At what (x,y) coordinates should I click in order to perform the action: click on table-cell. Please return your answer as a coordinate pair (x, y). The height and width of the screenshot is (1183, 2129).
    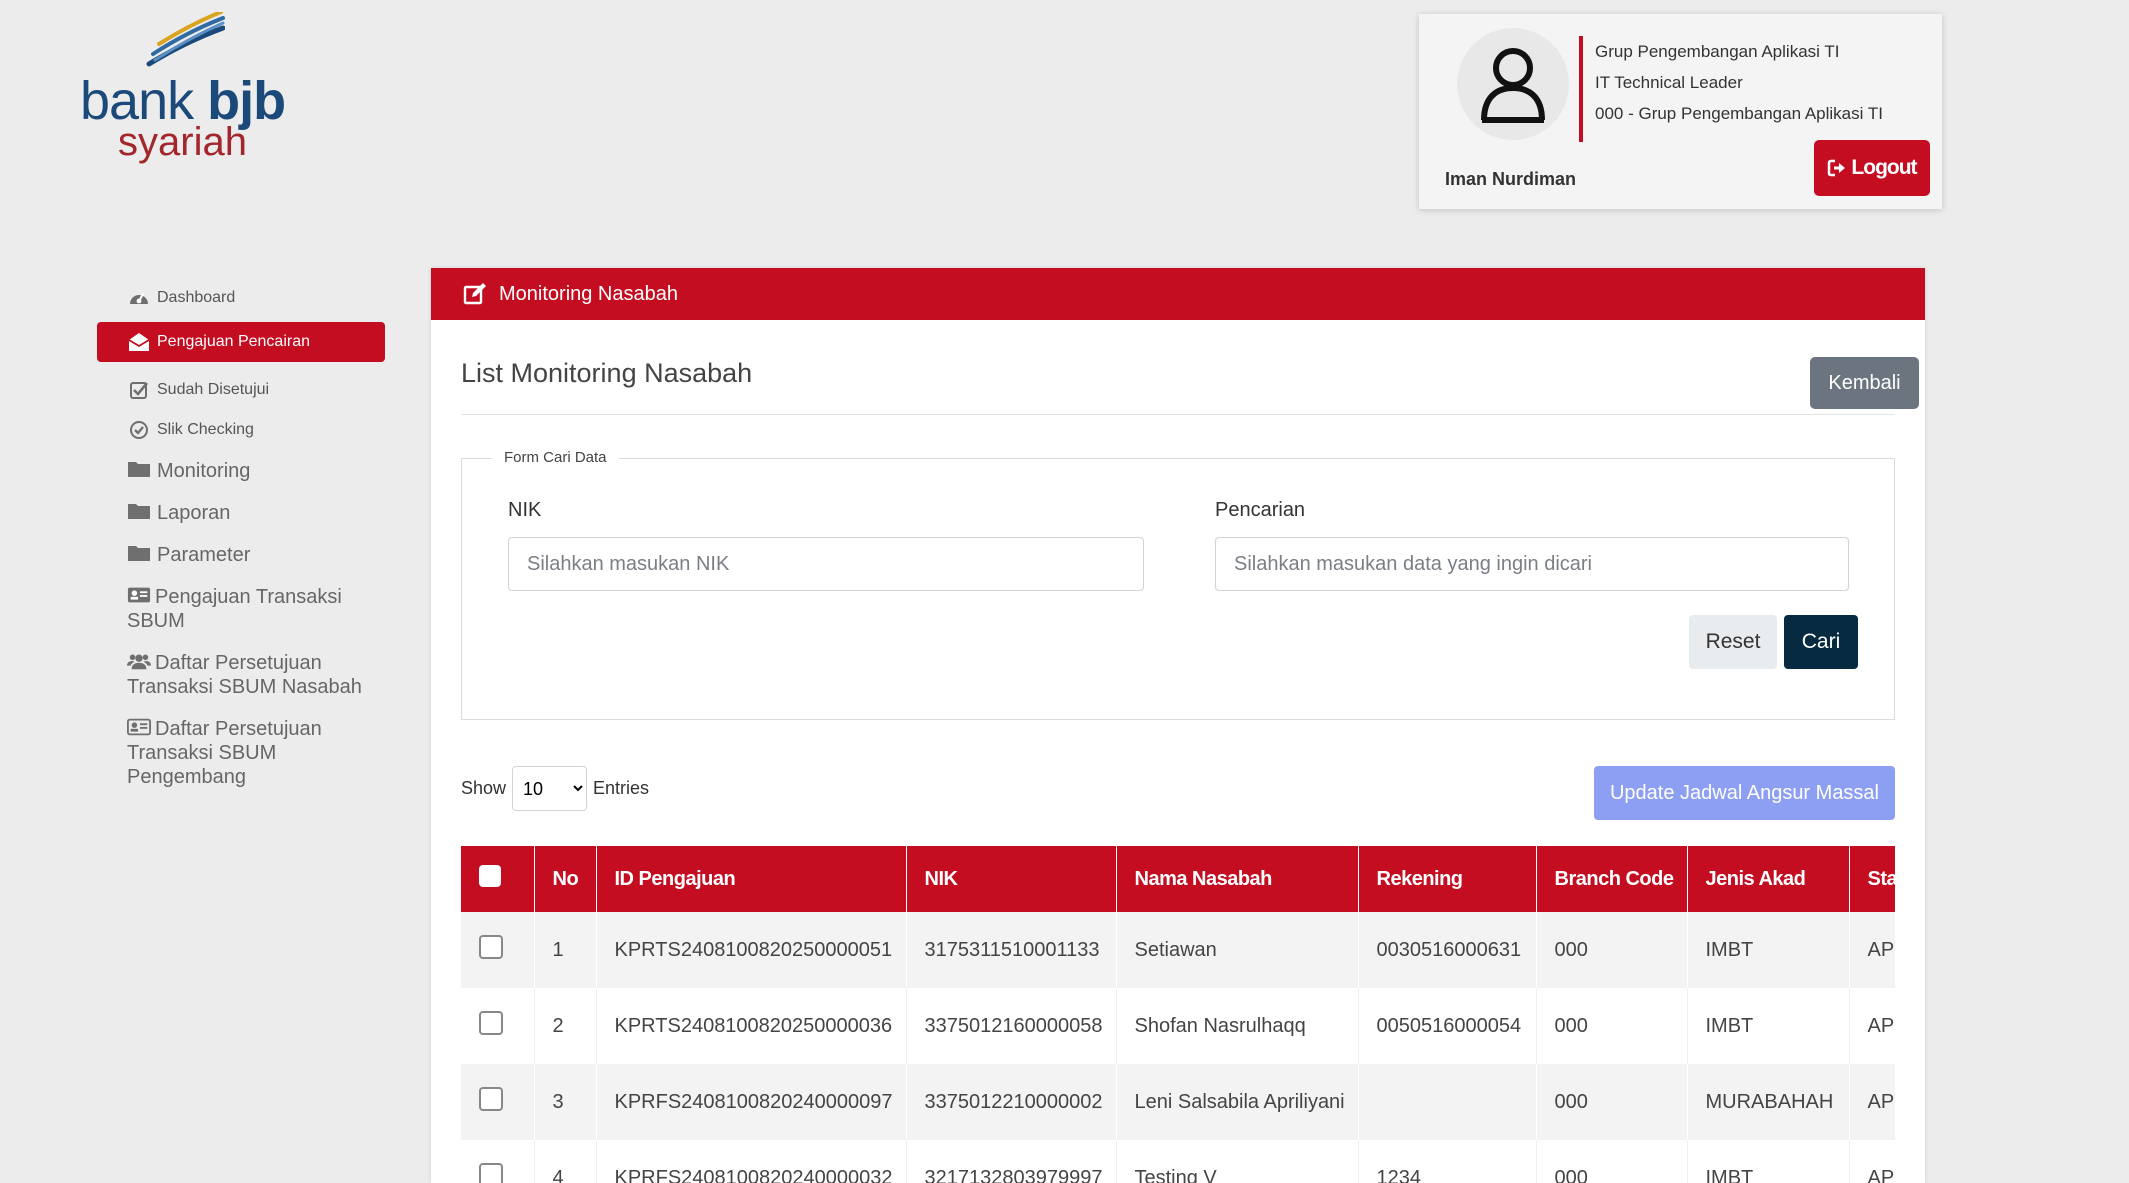
    Looking at the image, I should click on (1447, 1102).